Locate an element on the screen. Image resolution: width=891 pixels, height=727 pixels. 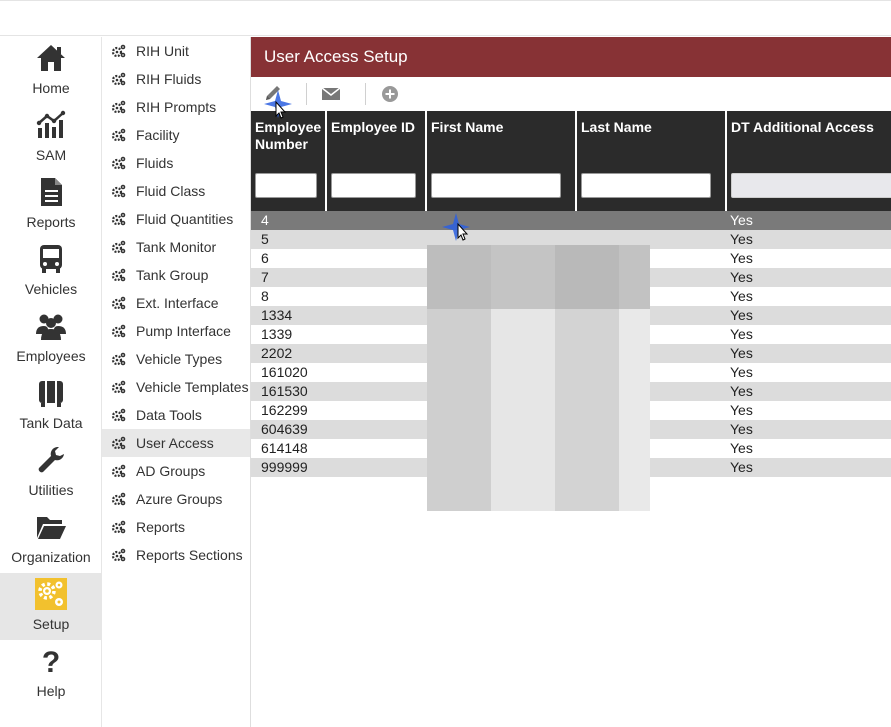
submenu-item-fluids: Fluids is located at coordinates (176, 163).